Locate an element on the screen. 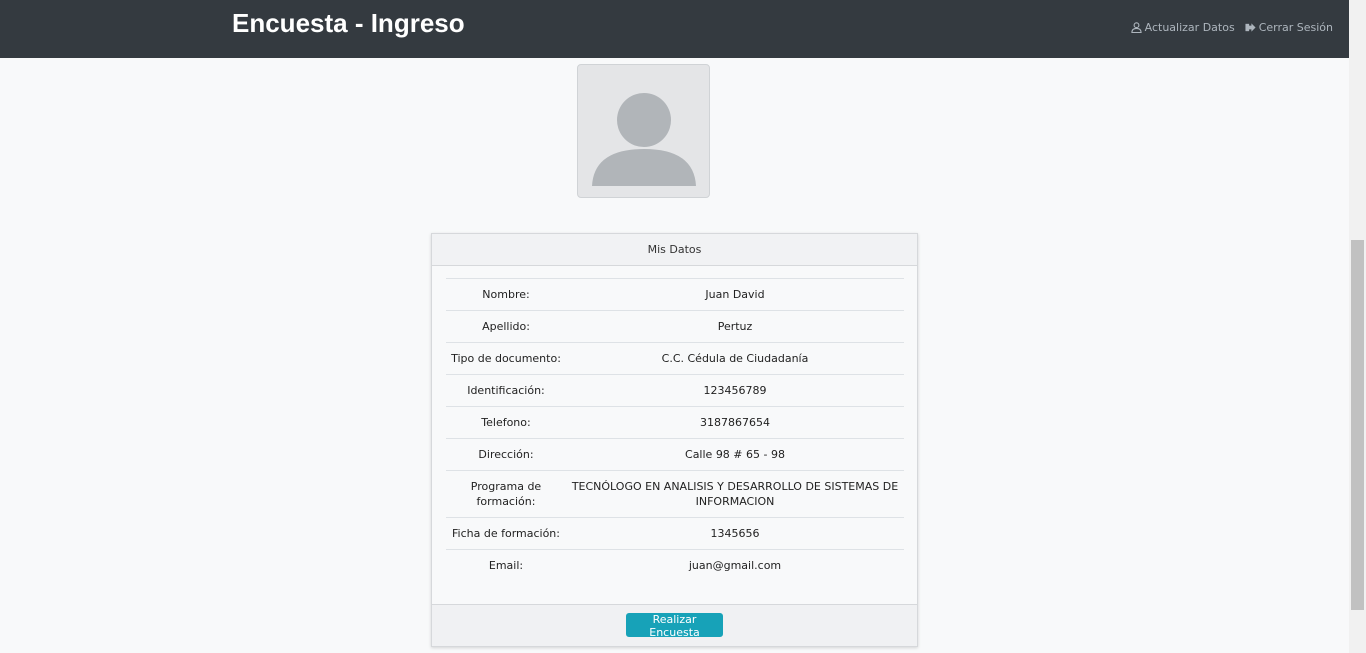  row-label: Email: is located at coordinates (506, 565).